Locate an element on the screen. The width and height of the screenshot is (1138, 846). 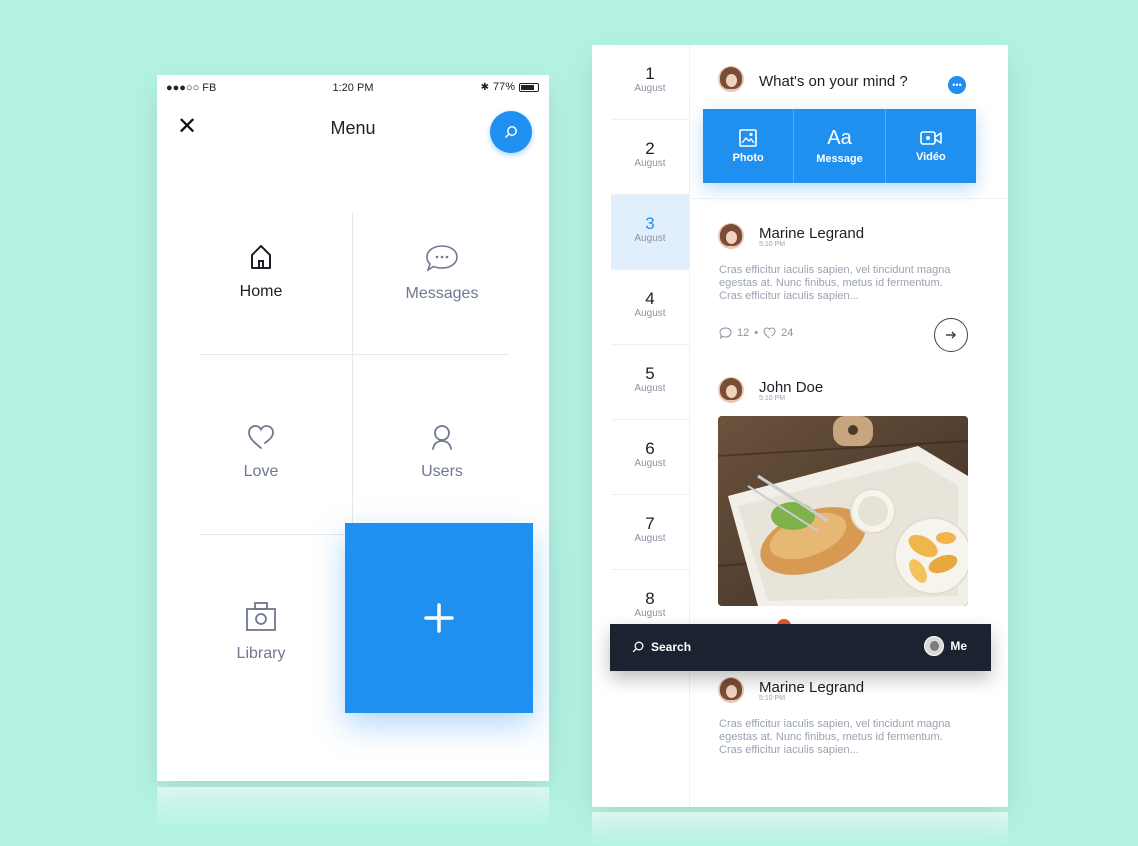
date-item: 4 August is located at coordinates (650, 307).